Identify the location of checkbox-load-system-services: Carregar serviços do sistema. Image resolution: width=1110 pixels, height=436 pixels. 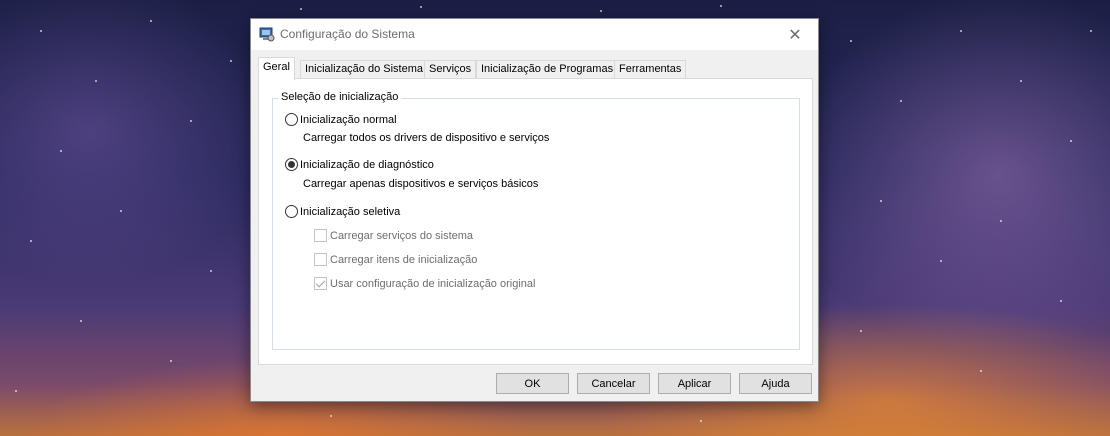
(393, 235).